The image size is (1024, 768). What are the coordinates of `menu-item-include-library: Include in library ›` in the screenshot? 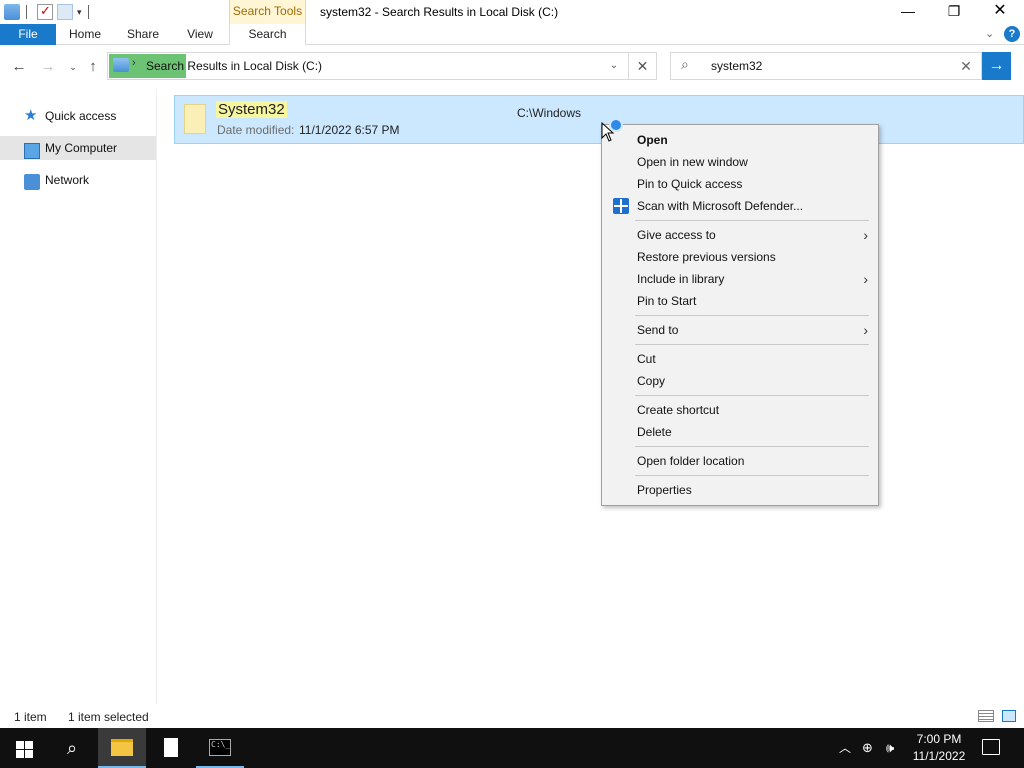 It's located at (740, 279).